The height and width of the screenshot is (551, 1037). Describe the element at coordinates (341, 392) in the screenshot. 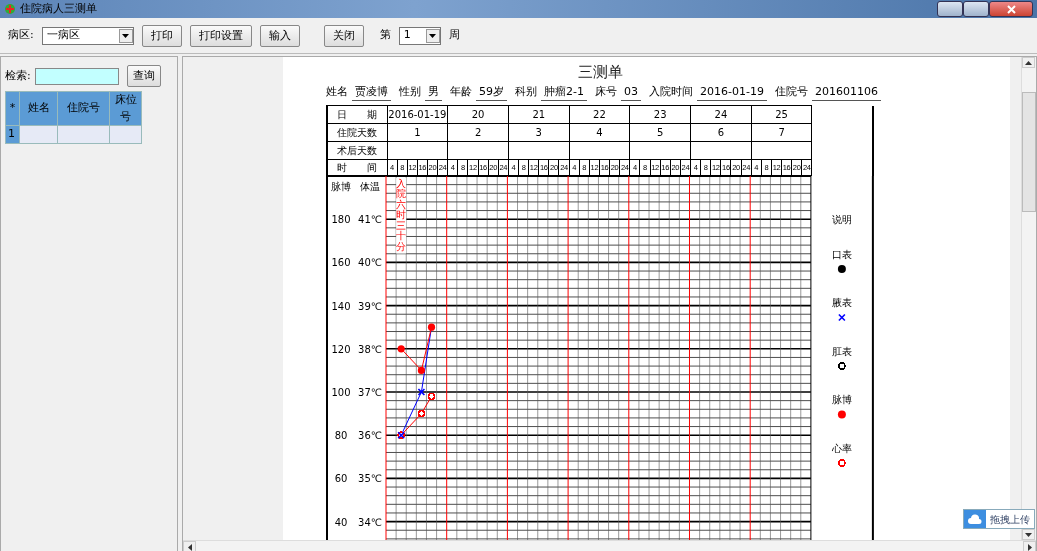

I see `pulse-tick-label: 100` at that location.